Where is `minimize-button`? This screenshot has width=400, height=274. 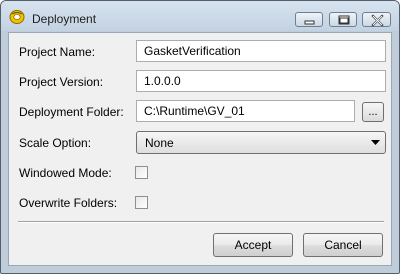 minimize-button is located at coordinates (309, 19).